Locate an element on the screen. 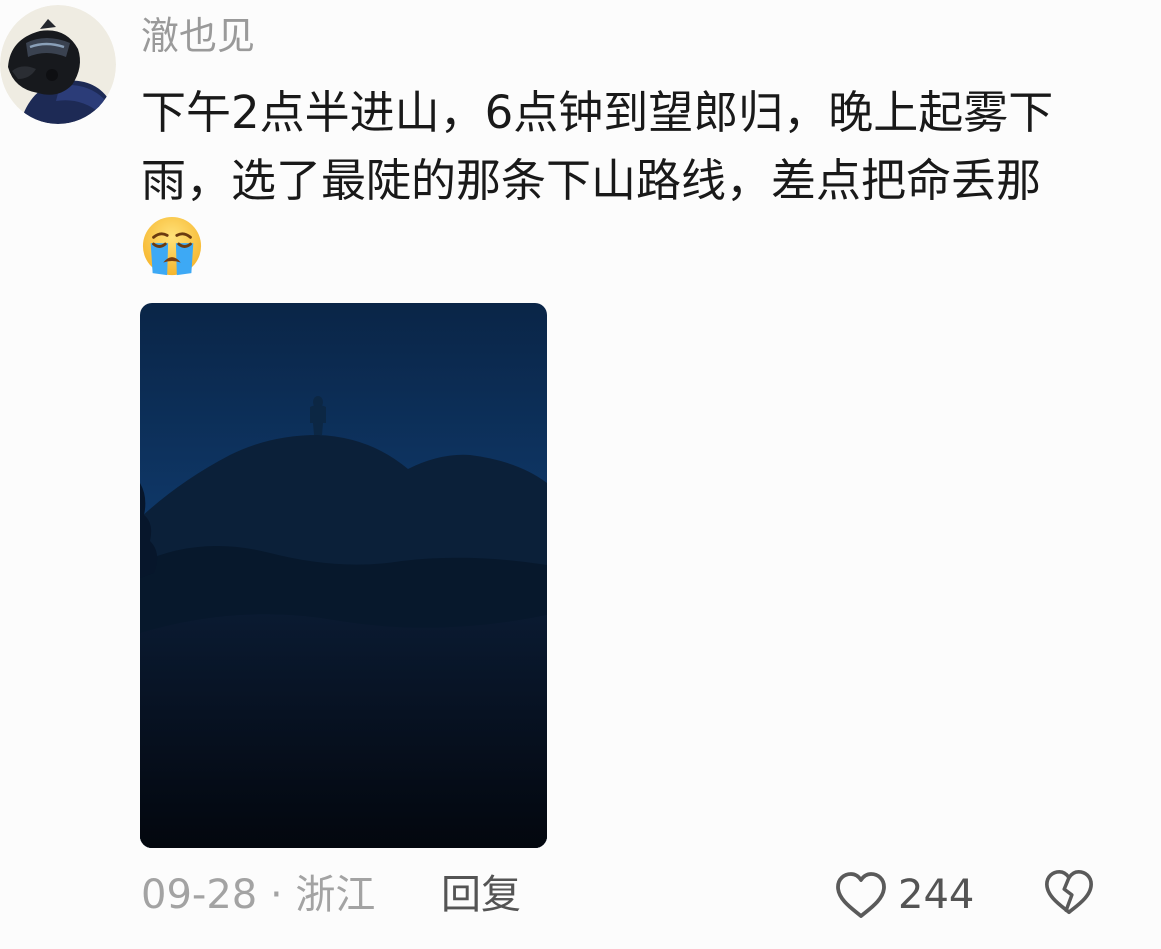 The width and height of the screenshot is (1161, 949). broken-heart-icon is located at coordinates (1069, 892).